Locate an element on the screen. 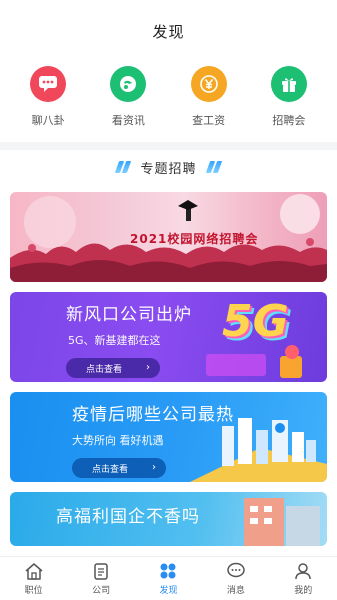  banner-heading: 高福利国企不香吗 is located at coordinates (128, 517).